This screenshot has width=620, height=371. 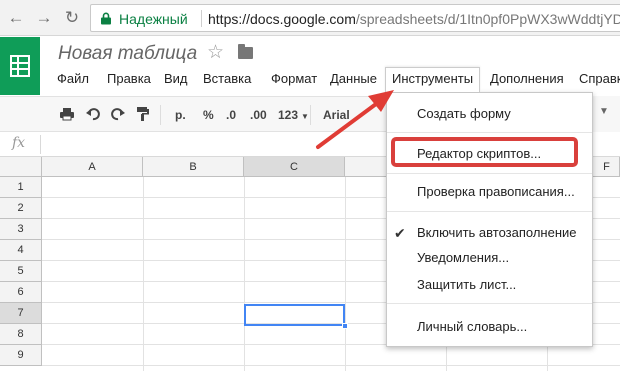 I want to click on print-icon, so click(x=67, y=115).